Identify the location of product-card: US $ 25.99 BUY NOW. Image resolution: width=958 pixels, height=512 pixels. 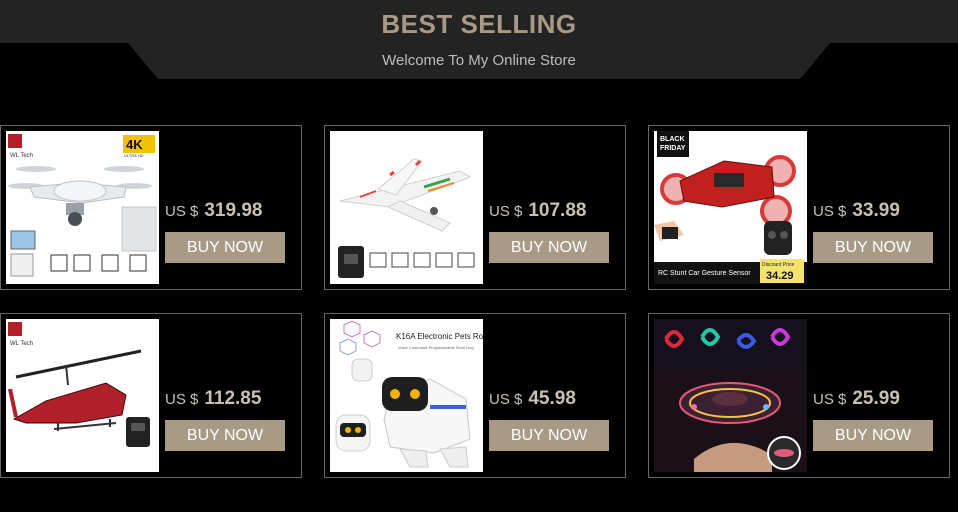
(799, 395).